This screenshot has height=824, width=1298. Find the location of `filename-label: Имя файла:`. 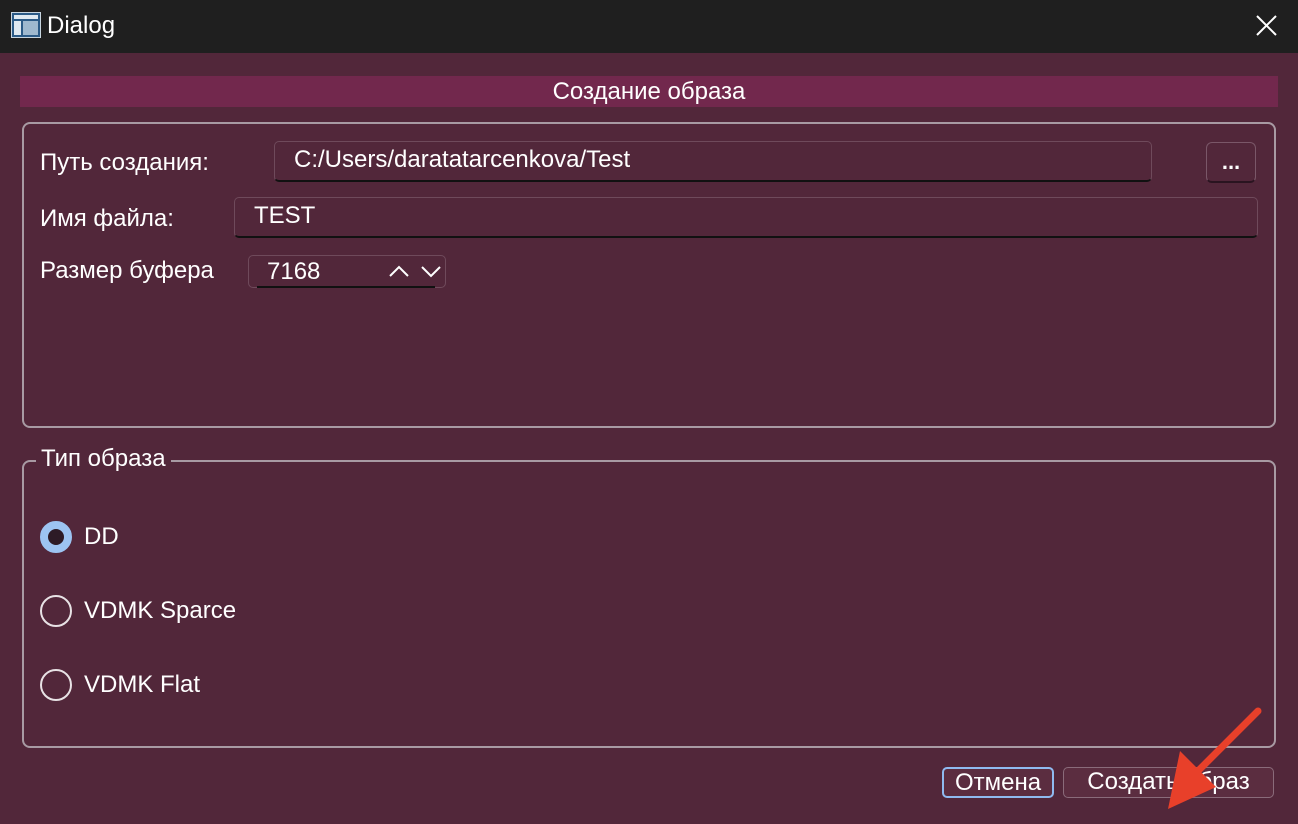

filename-label: Имя файла: is located at coordinates (107, 218).